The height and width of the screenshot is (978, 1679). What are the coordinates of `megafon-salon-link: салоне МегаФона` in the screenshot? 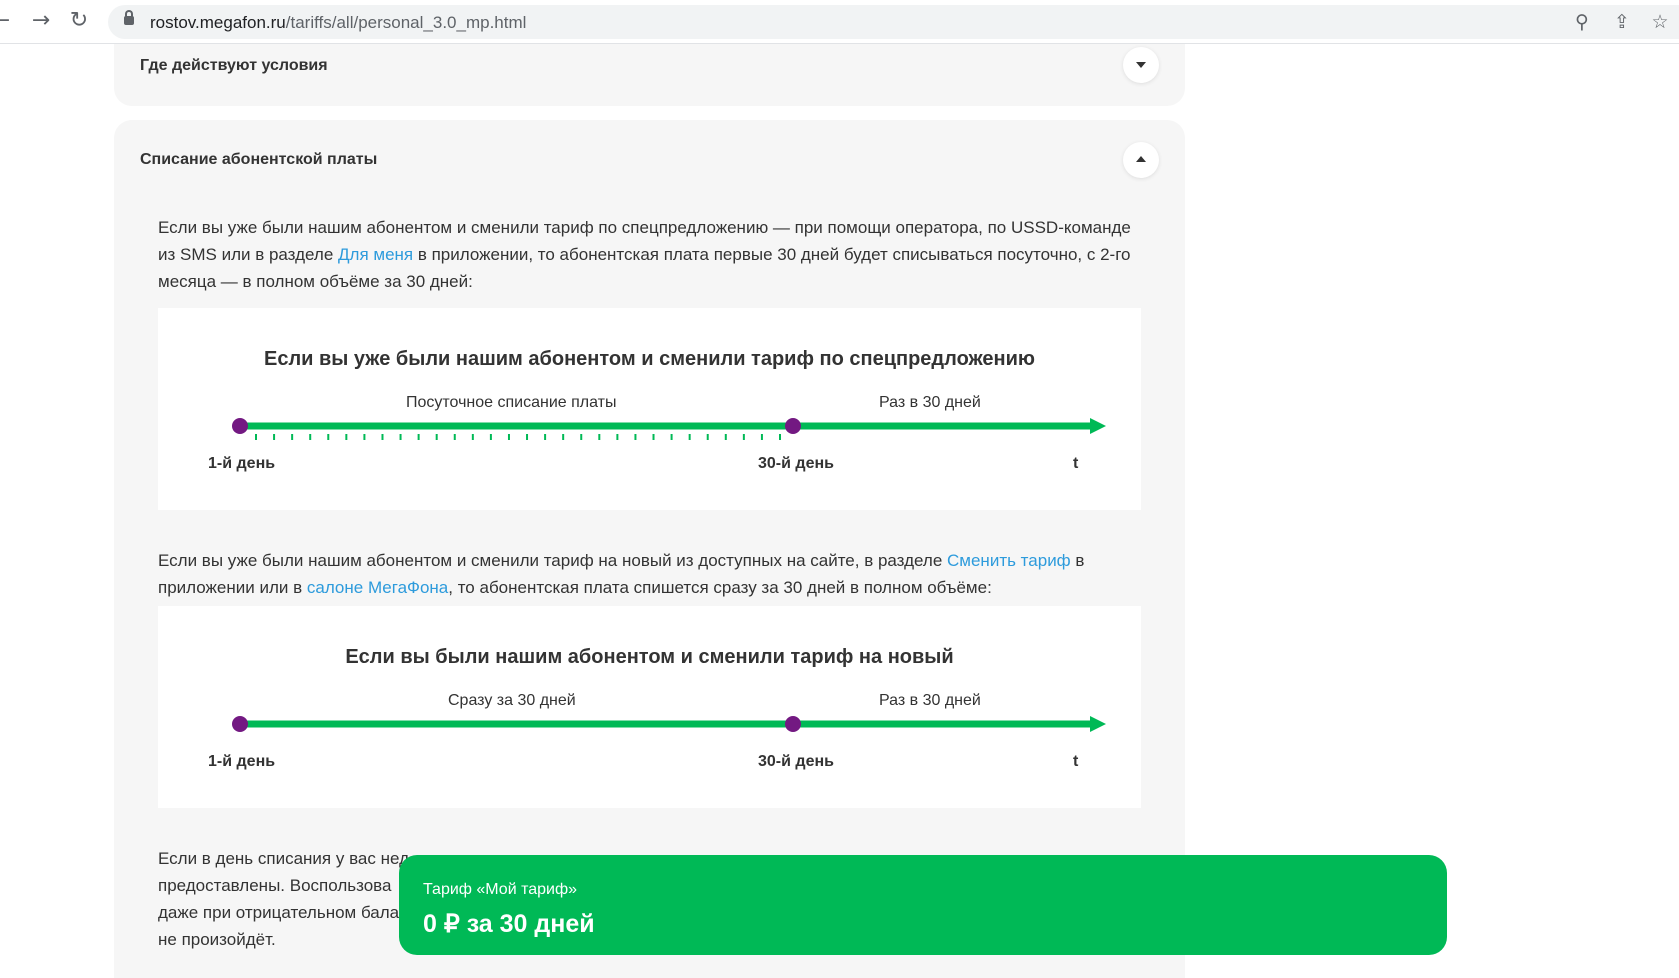 It's located at (377, 587).